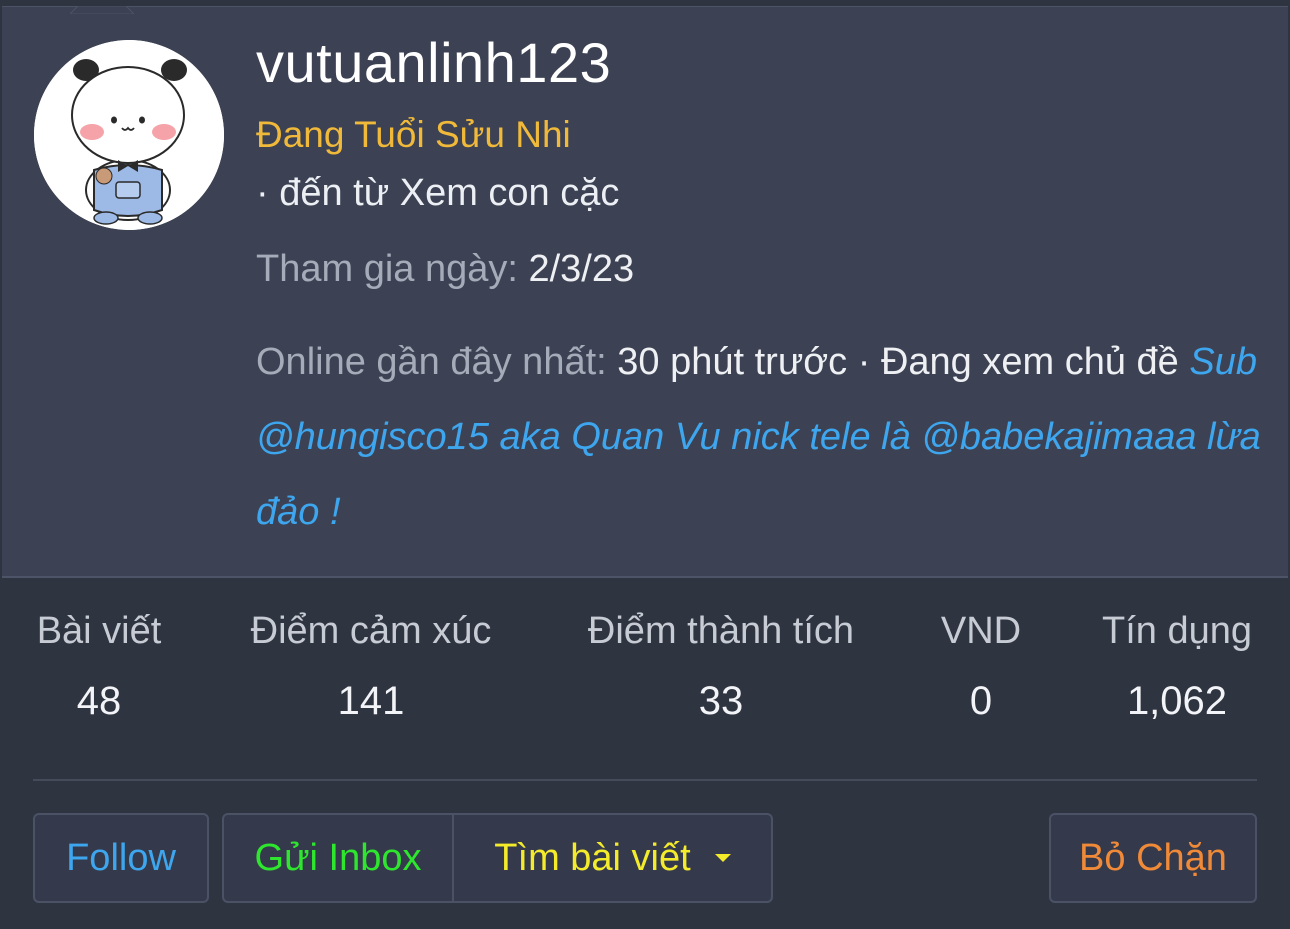  What do you see at coordinates (898, 362) in the screenshot?
I see `online-value: 30 phút trước · Đang xem chủ đề` at bounding box center [898, 362].